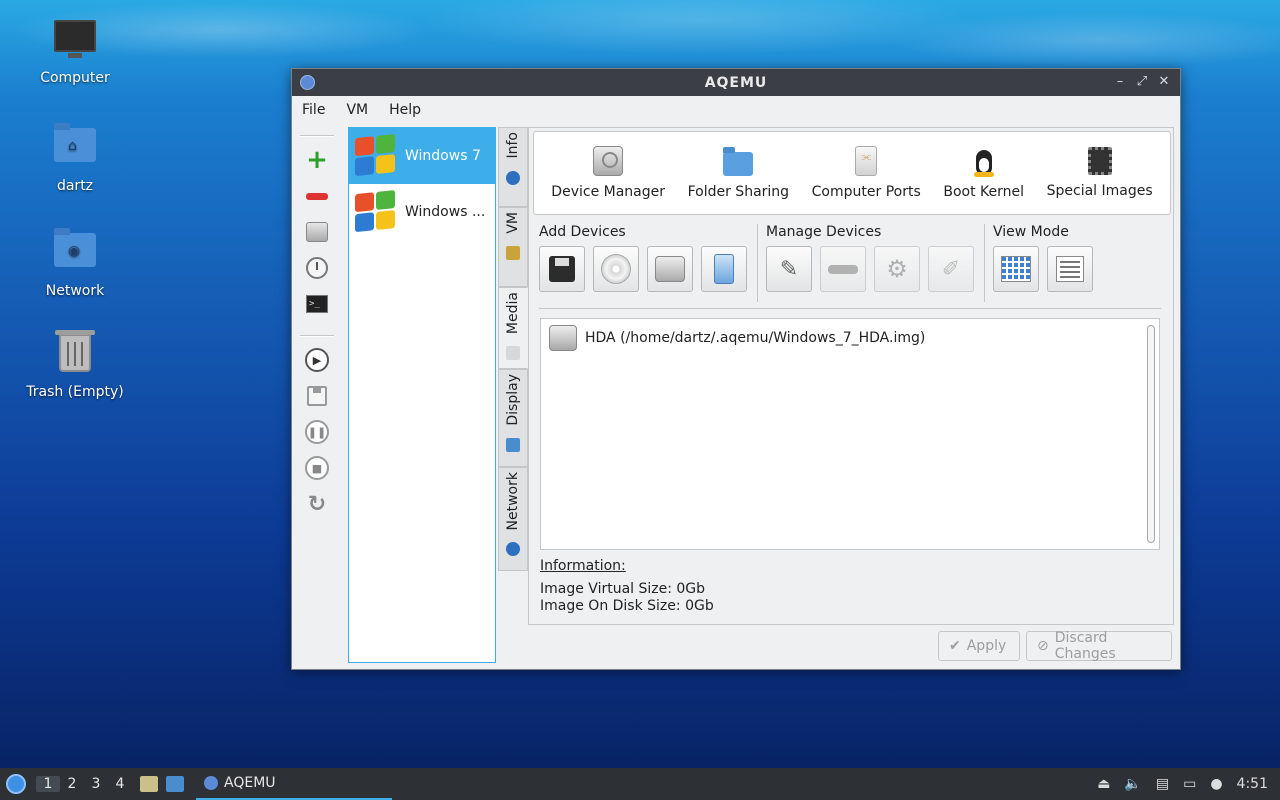 The image size is (1280, 800). Describe the element at coordinates (317, 504) in the screenshot. I see `reset-vm-button: ↻` at that location.